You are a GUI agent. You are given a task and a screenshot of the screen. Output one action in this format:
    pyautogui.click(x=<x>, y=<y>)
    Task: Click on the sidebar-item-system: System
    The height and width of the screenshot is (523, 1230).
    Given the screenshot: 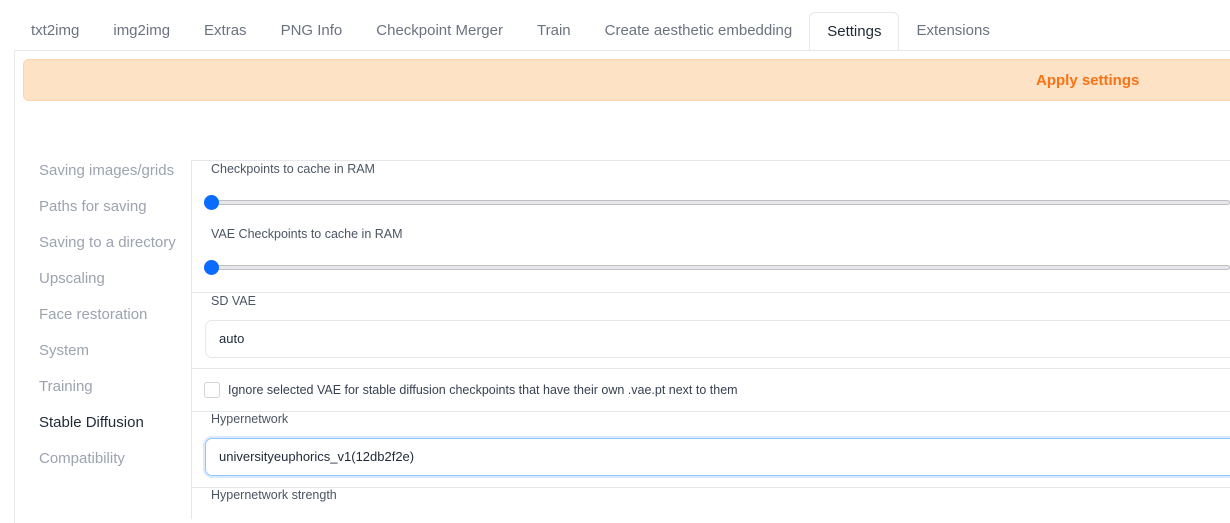 What is the action you would take?
    pyautogui.click(x=109, y=351)
    